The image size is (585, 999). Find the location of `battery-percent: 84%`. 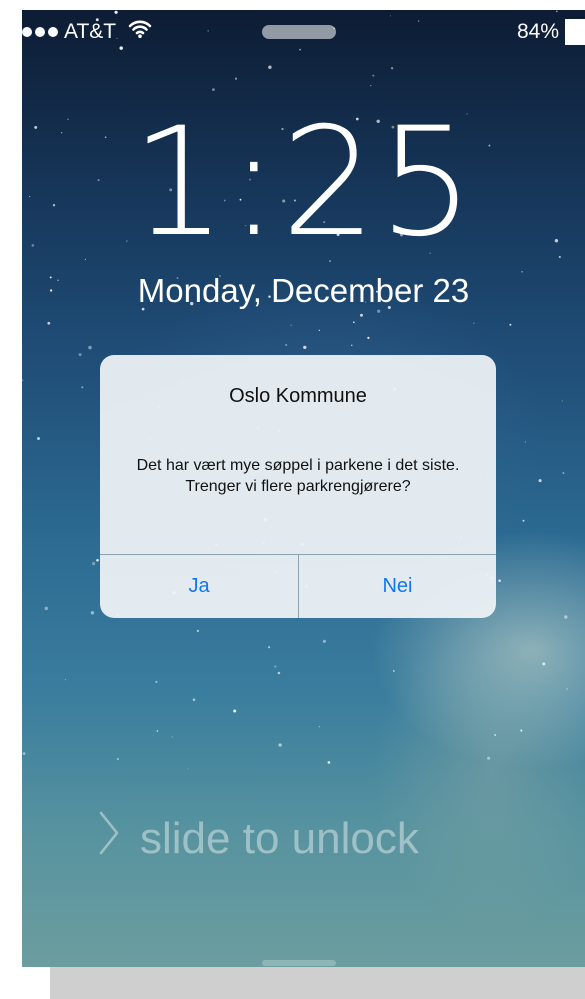

battery-percent: 84% is located at coordinates (537, 31).